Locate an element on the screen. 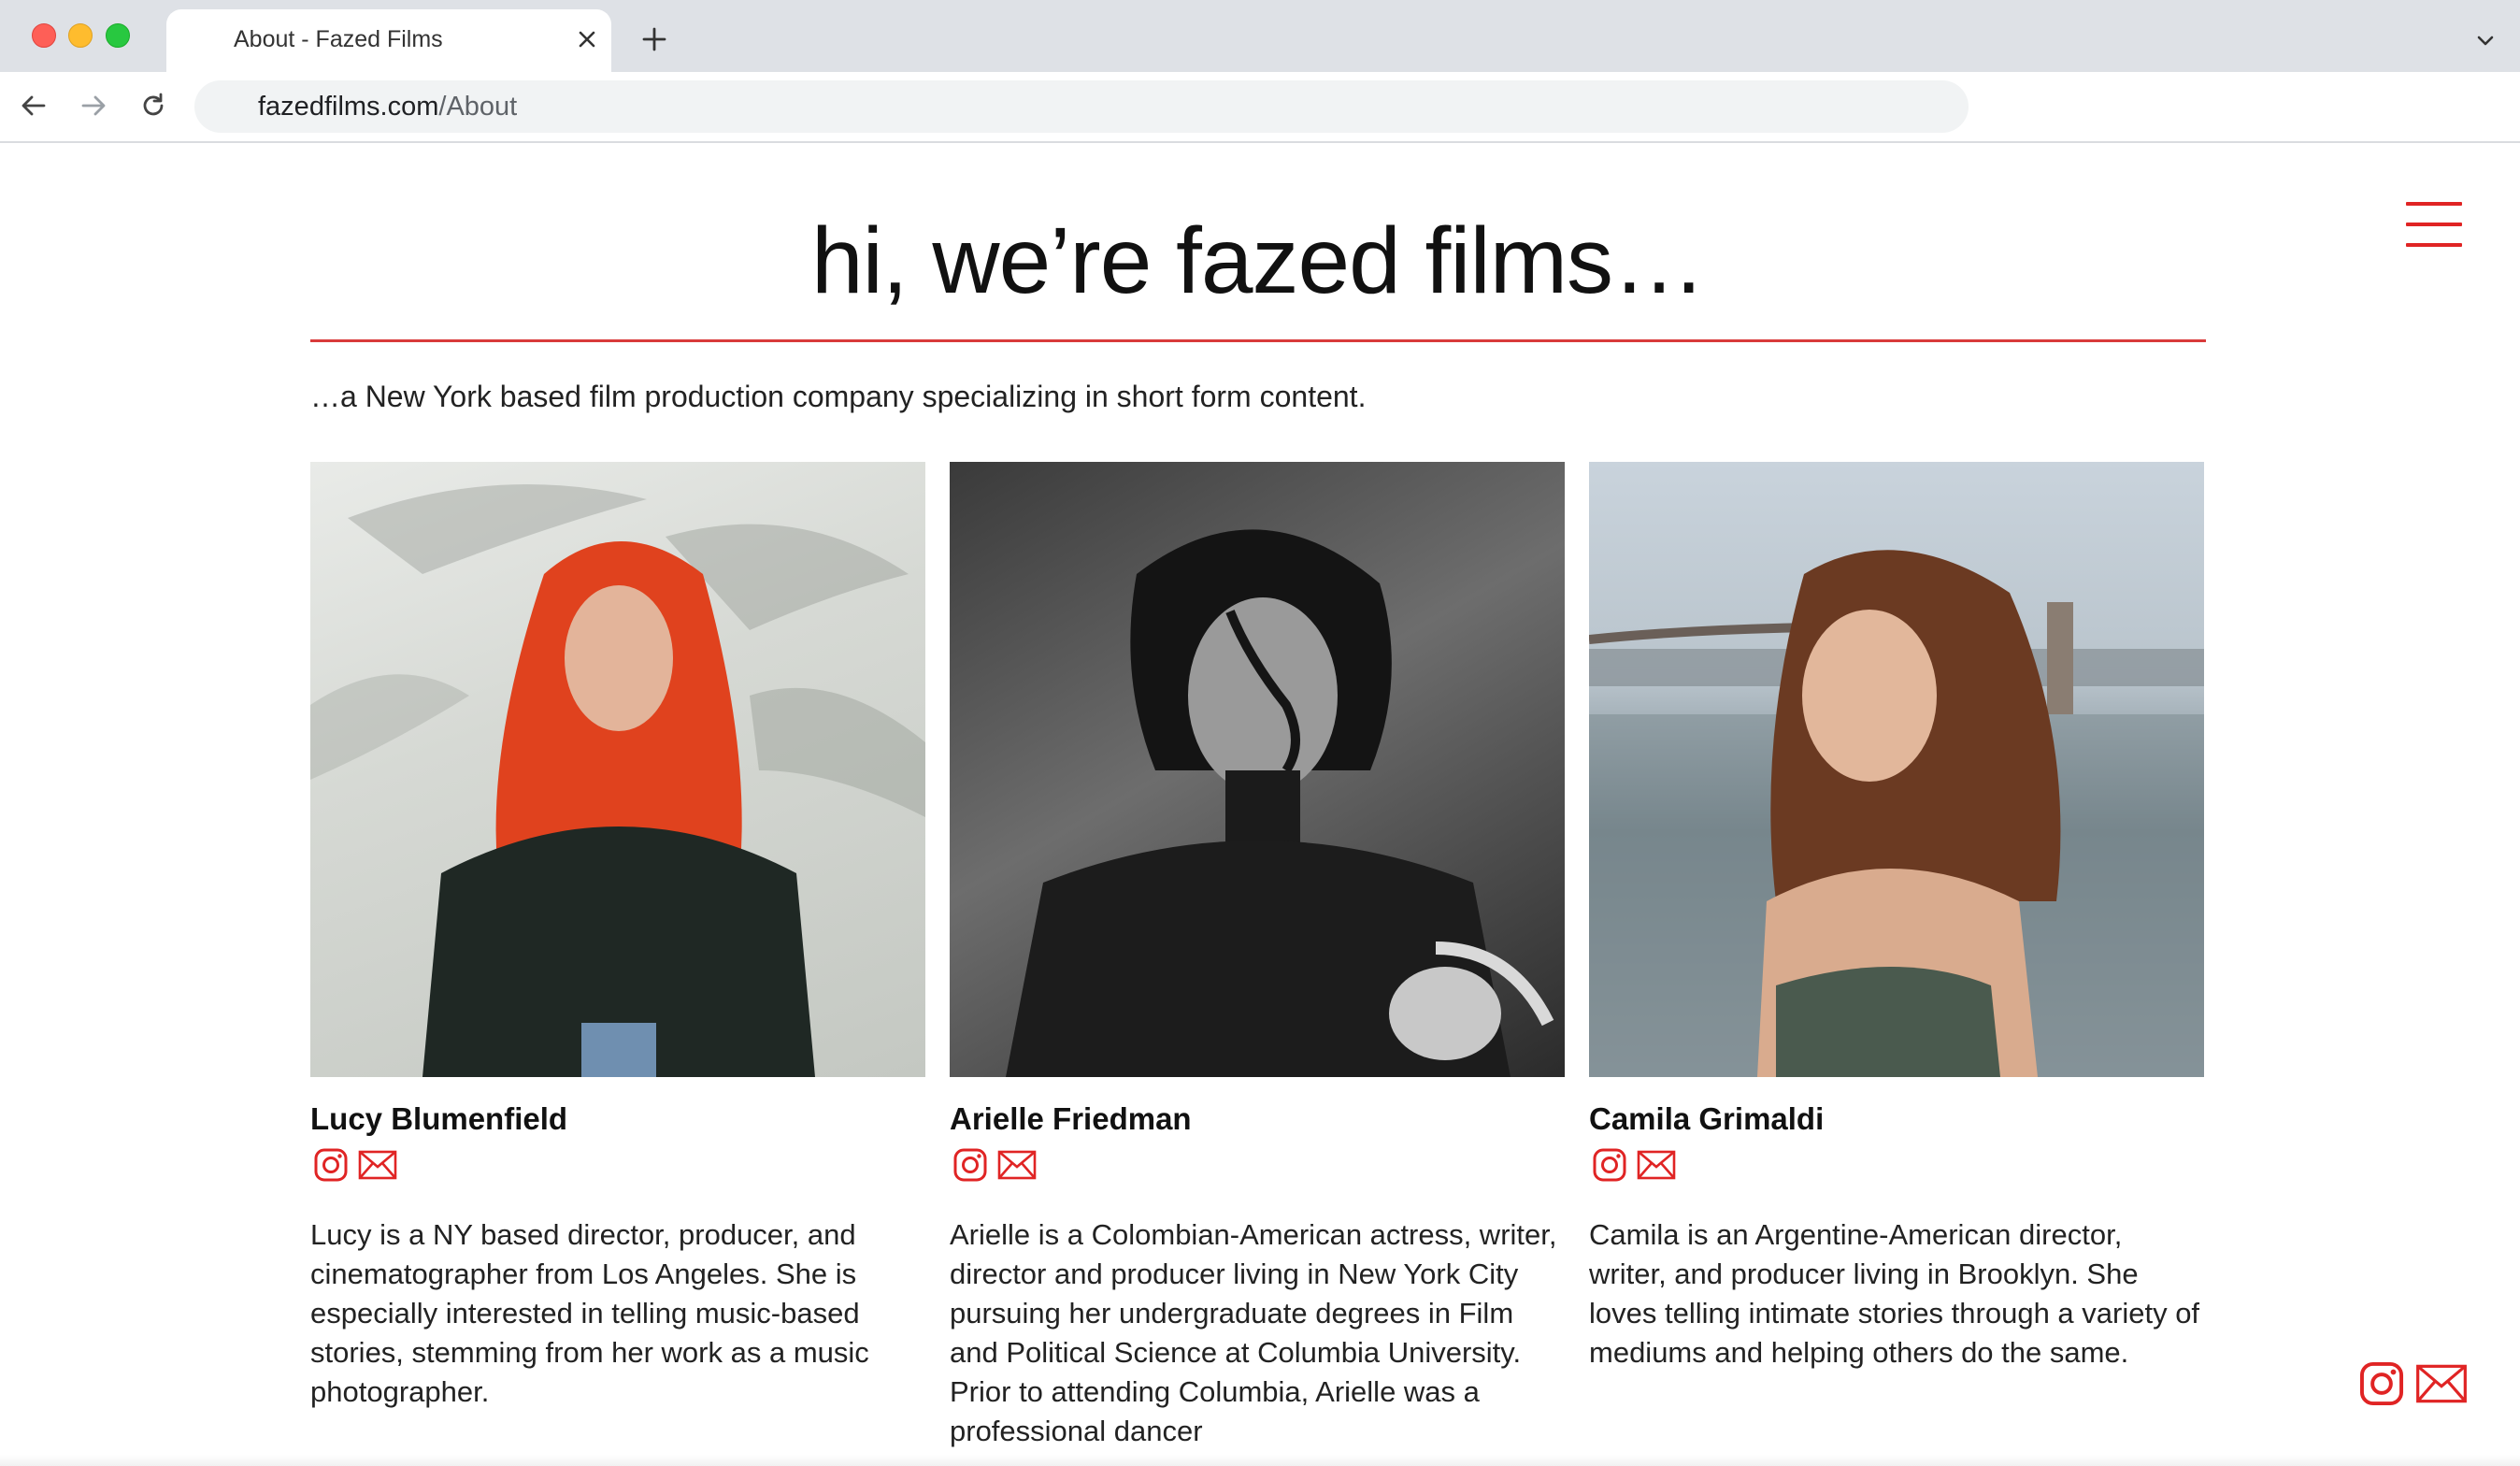  reload-icon is located at coordinates (153, 106).